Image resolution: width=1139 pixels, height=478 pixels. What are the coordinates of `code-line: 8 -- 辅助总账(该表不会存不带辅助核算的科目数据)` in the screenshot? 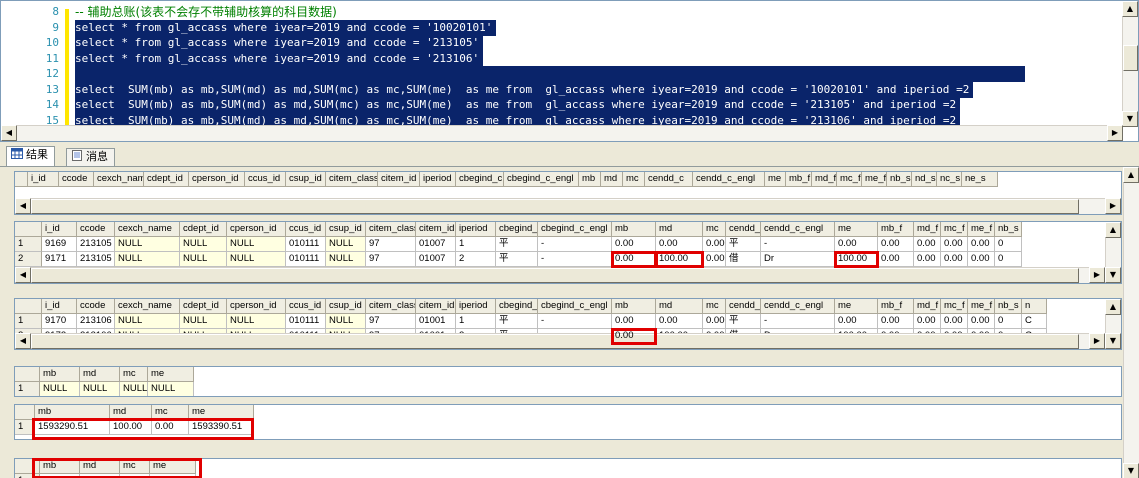 It's located at (168, 12).